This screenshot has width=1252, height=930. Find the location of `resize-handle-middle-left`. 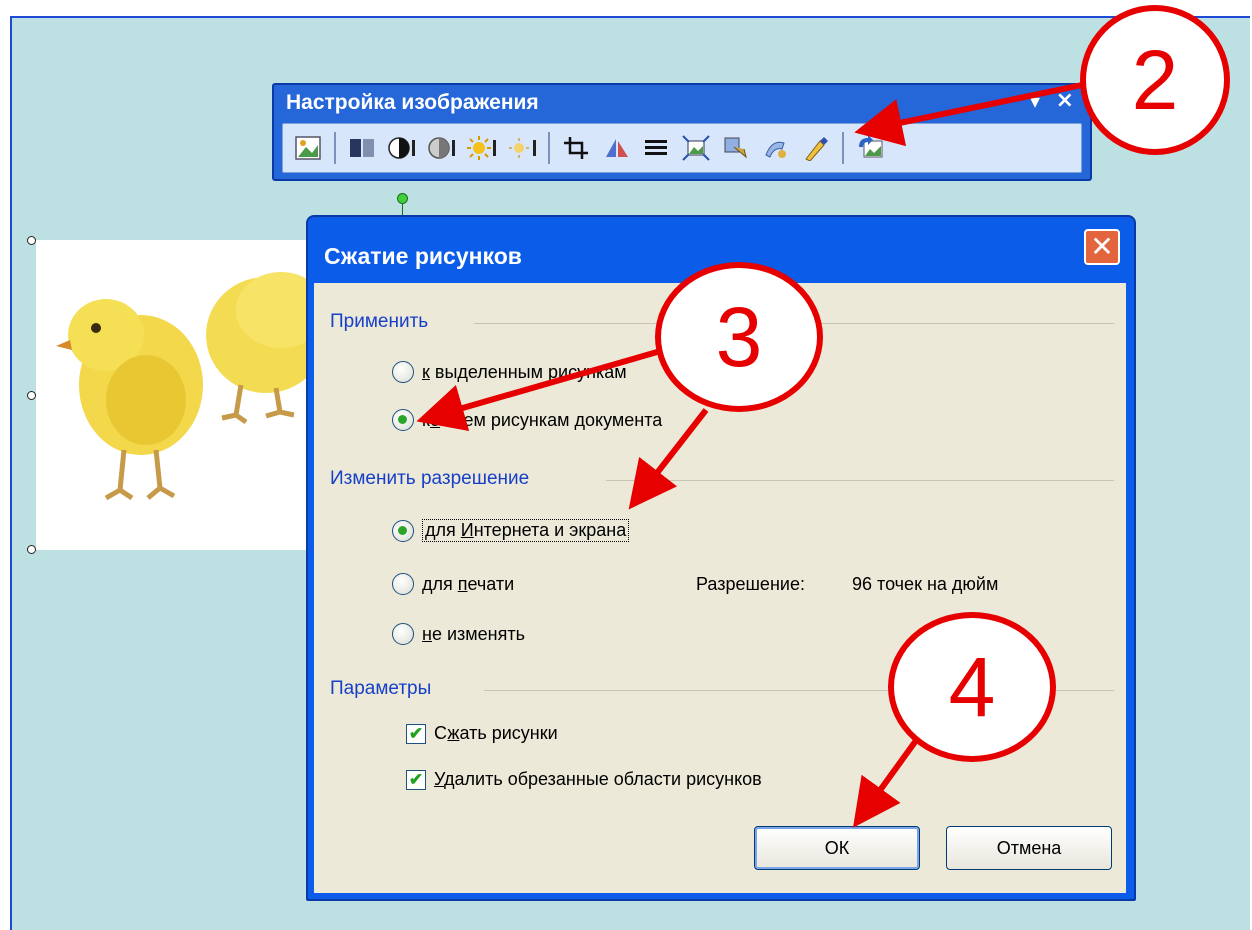

resize-handle-middle-left is located at coordinates (31, 395).